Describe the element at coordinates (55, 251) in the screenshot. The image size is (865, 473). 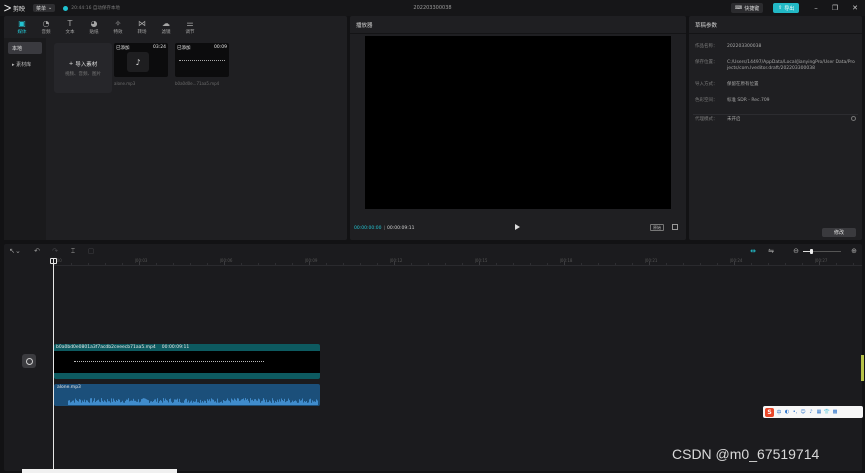
I see `redo-icon: ↷` at that location.